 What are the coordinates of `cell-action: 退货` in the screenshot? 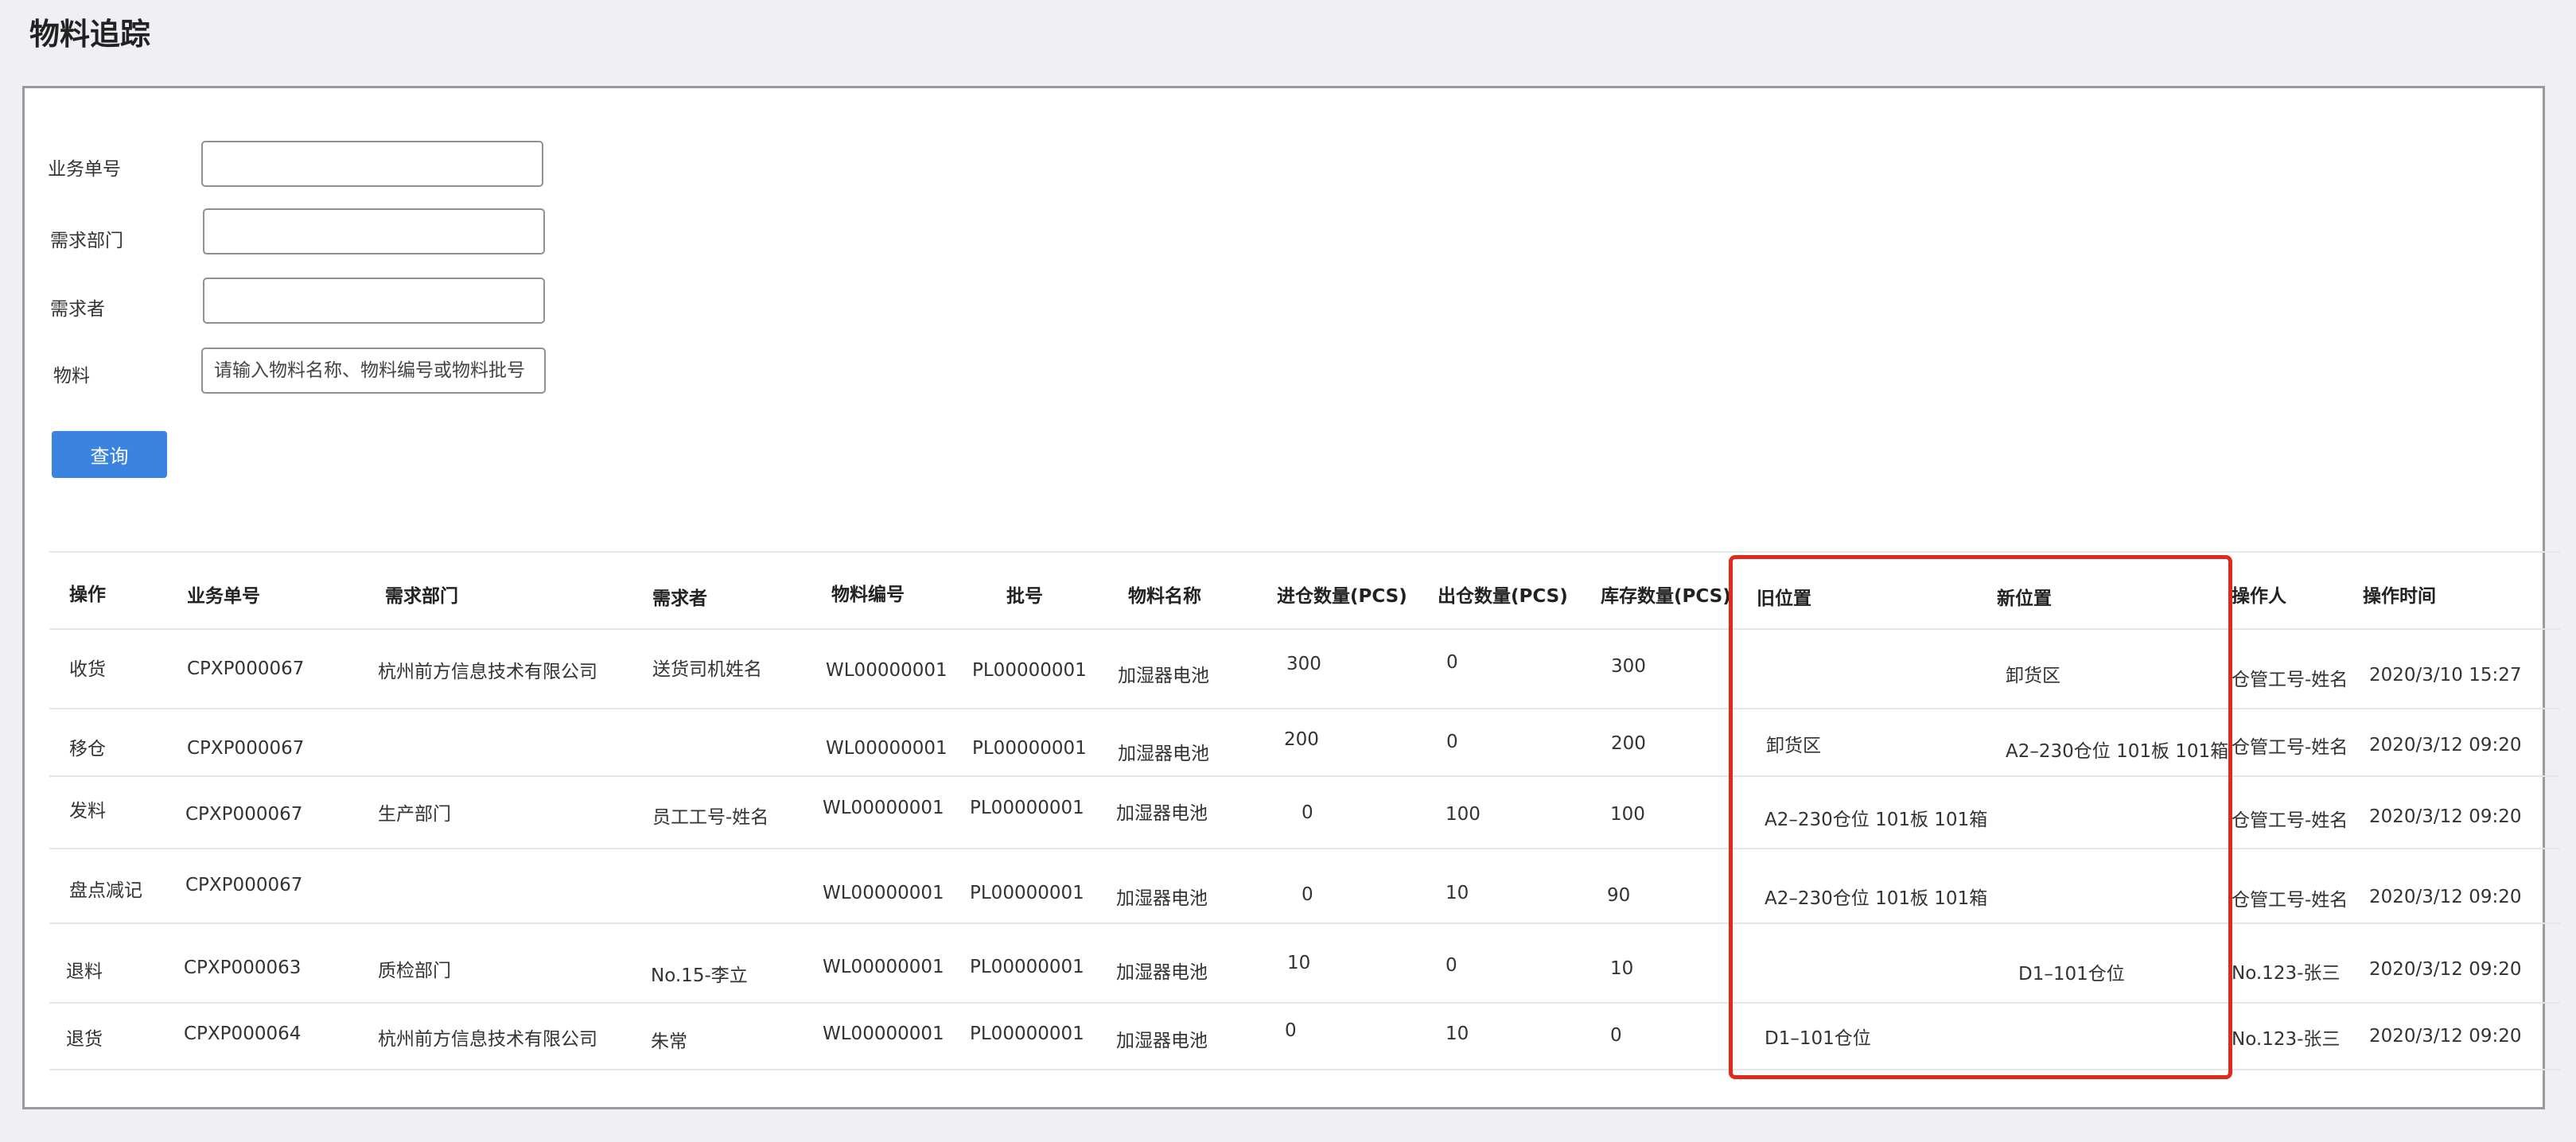 It's located at (85, 1039).